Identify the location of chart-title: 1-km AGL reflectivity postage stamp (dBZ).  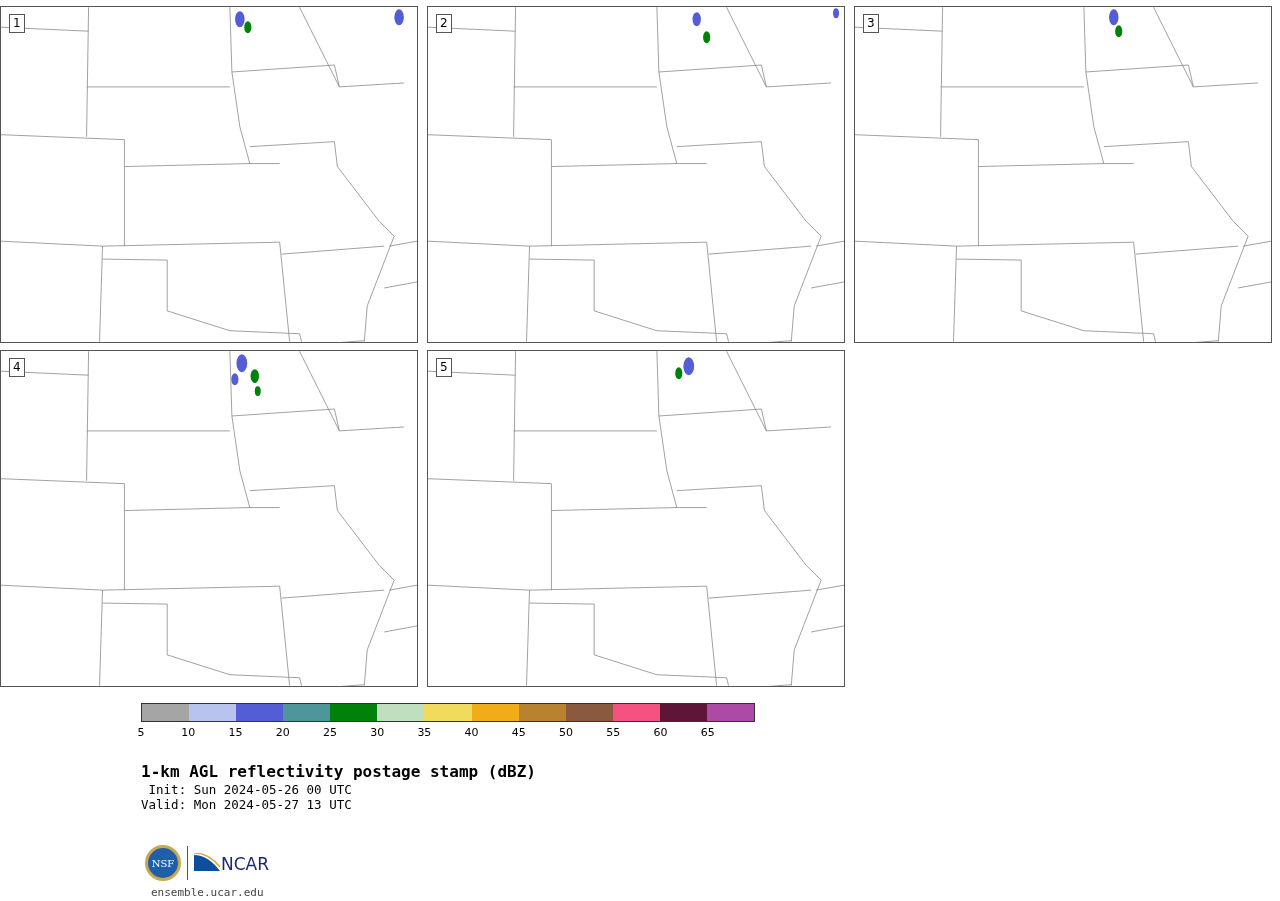
(339, 772).